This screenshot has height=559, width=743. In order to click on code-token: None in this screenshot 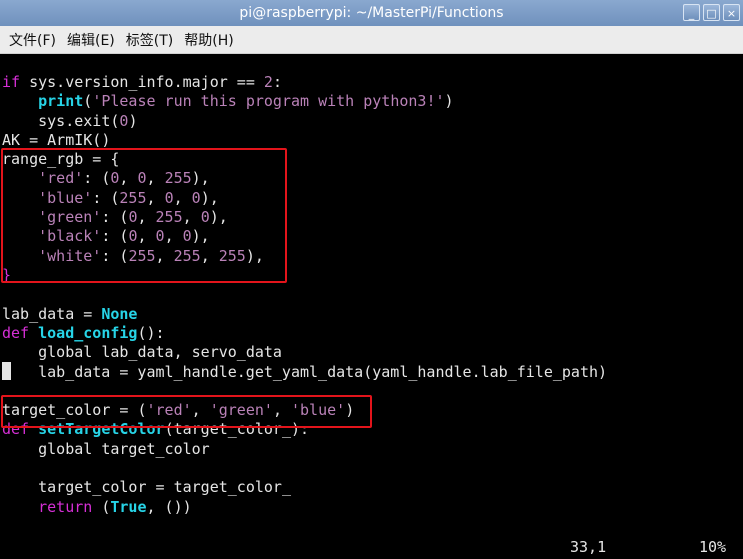, I will do `click(119, 313)`.